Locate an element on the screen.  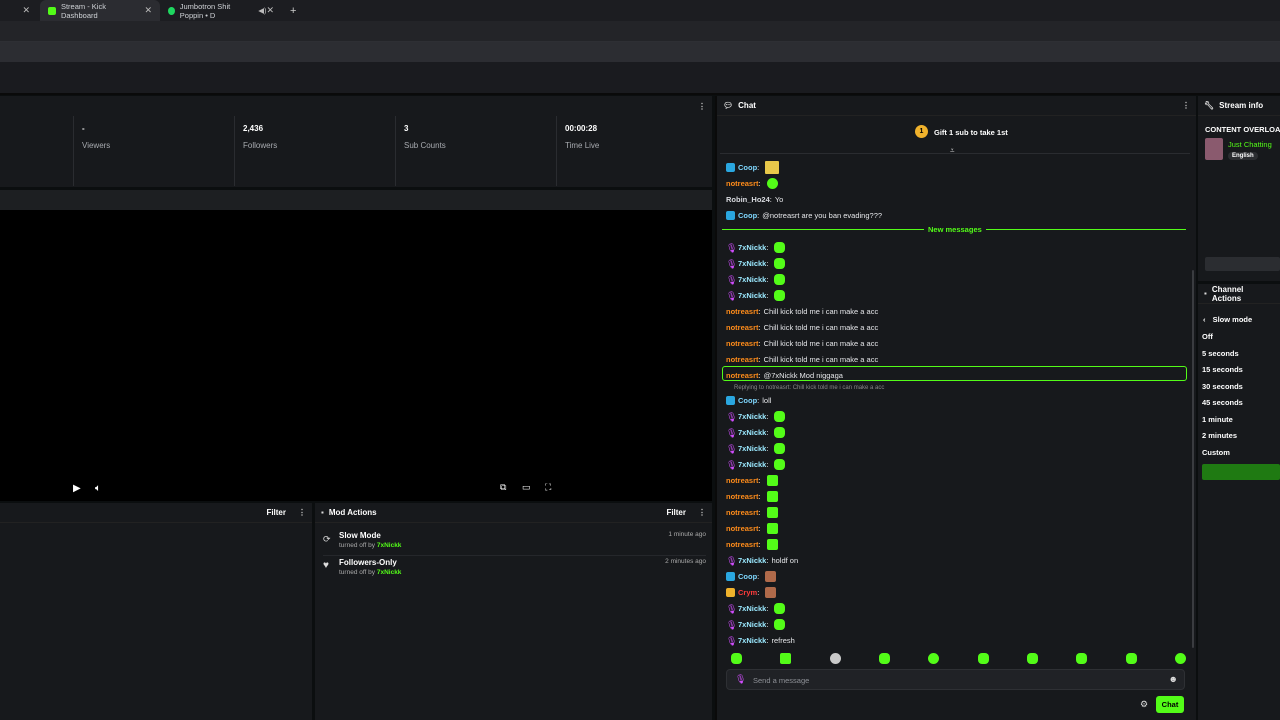
stream-title: CONTENT OVERLOAD is located at coordinates (1242, 129).